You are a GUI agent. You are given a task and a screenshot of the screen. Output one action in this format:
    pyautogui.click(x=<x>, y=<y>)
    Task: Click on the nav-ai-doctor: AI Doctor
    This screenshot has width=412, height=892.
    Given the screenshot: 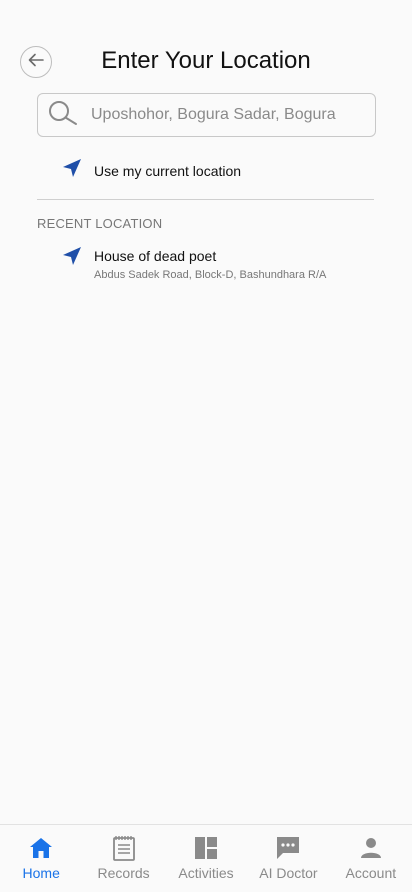 What is the action you would take?
    pyautogui.click(x=288, y=858)
    